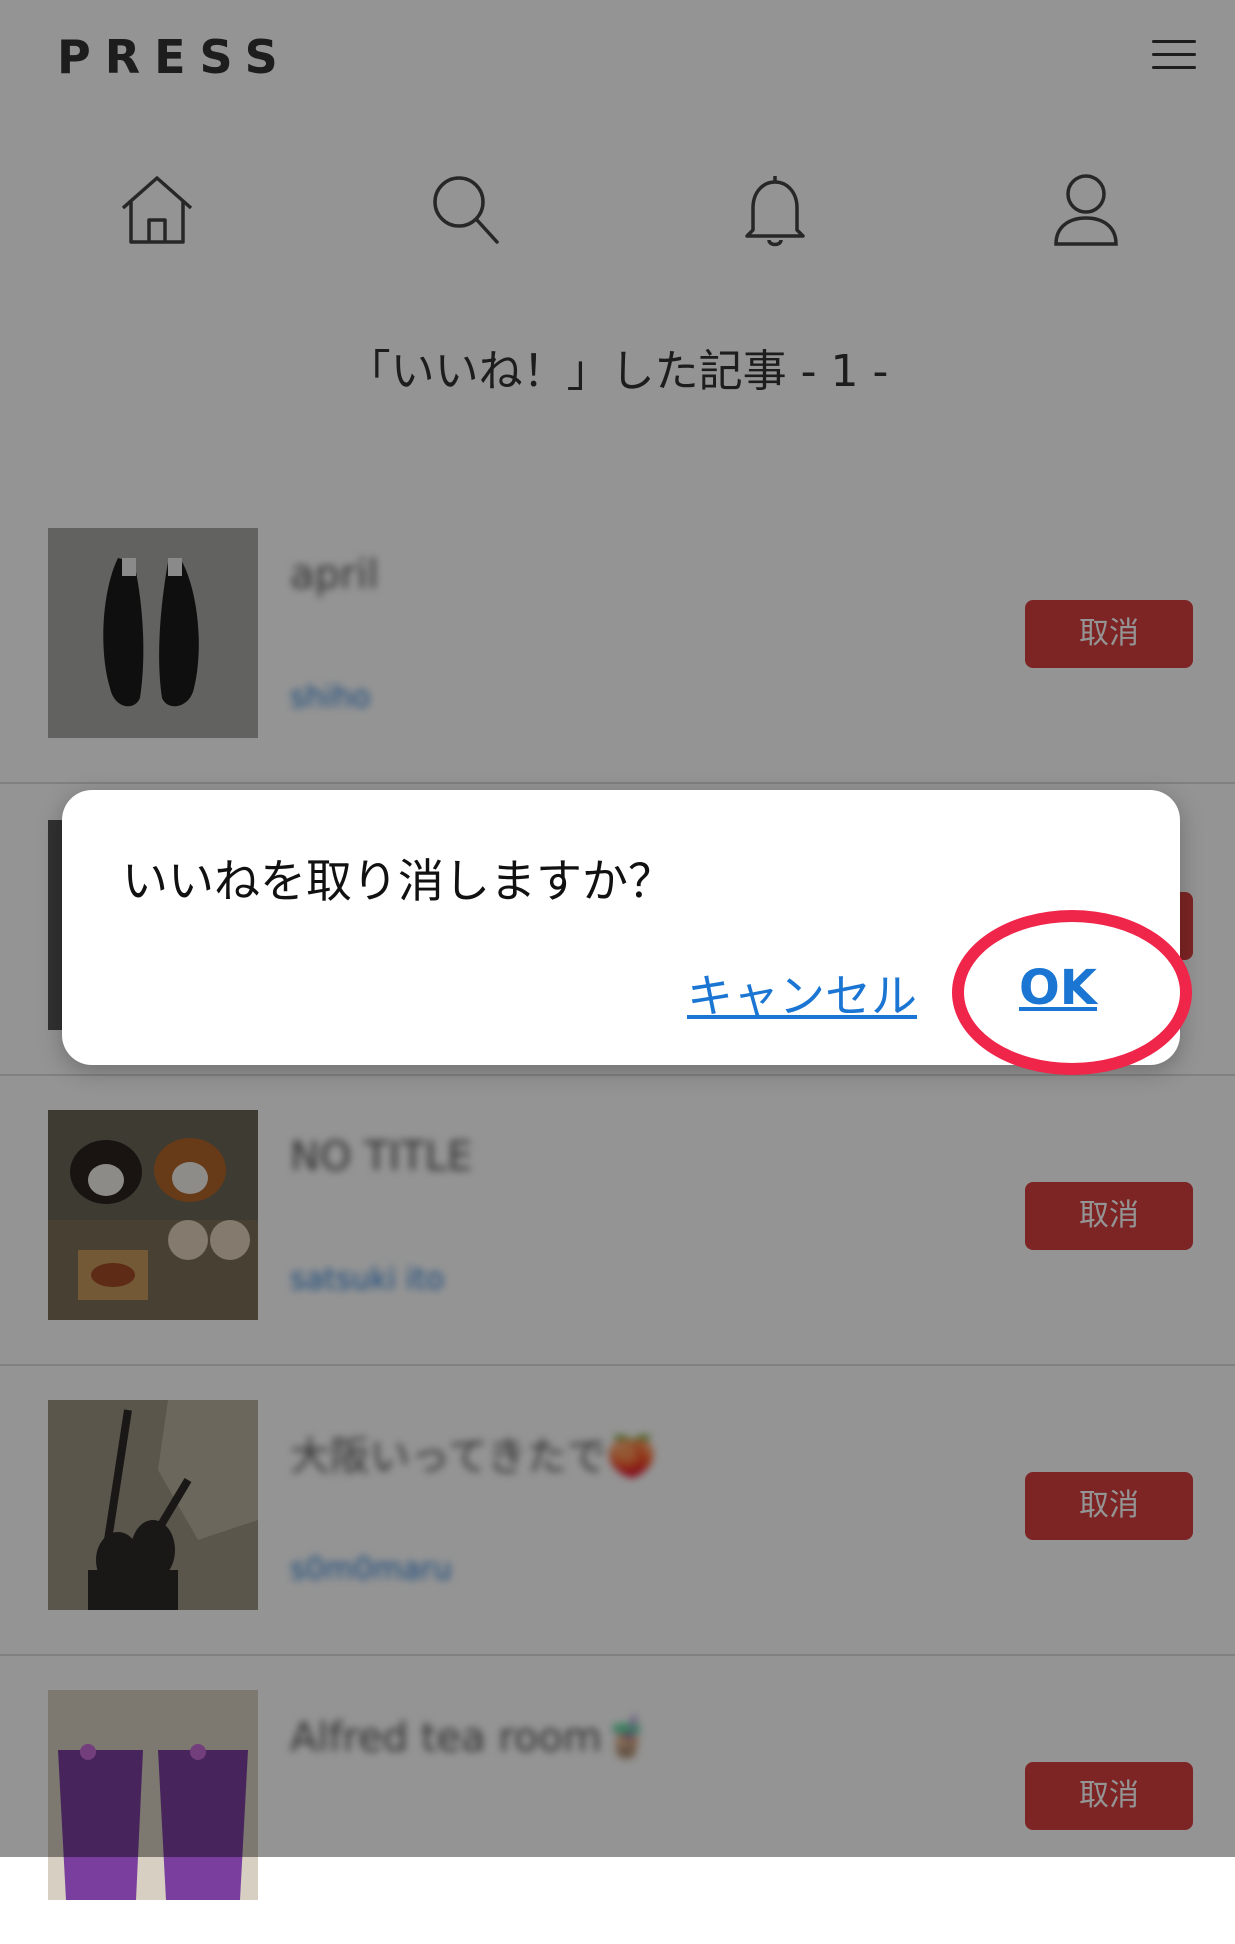 The width and height of the screenshot is (1235, 1944). I want to click on dialog-cancel-button: キャンセル, so click(802, 993).